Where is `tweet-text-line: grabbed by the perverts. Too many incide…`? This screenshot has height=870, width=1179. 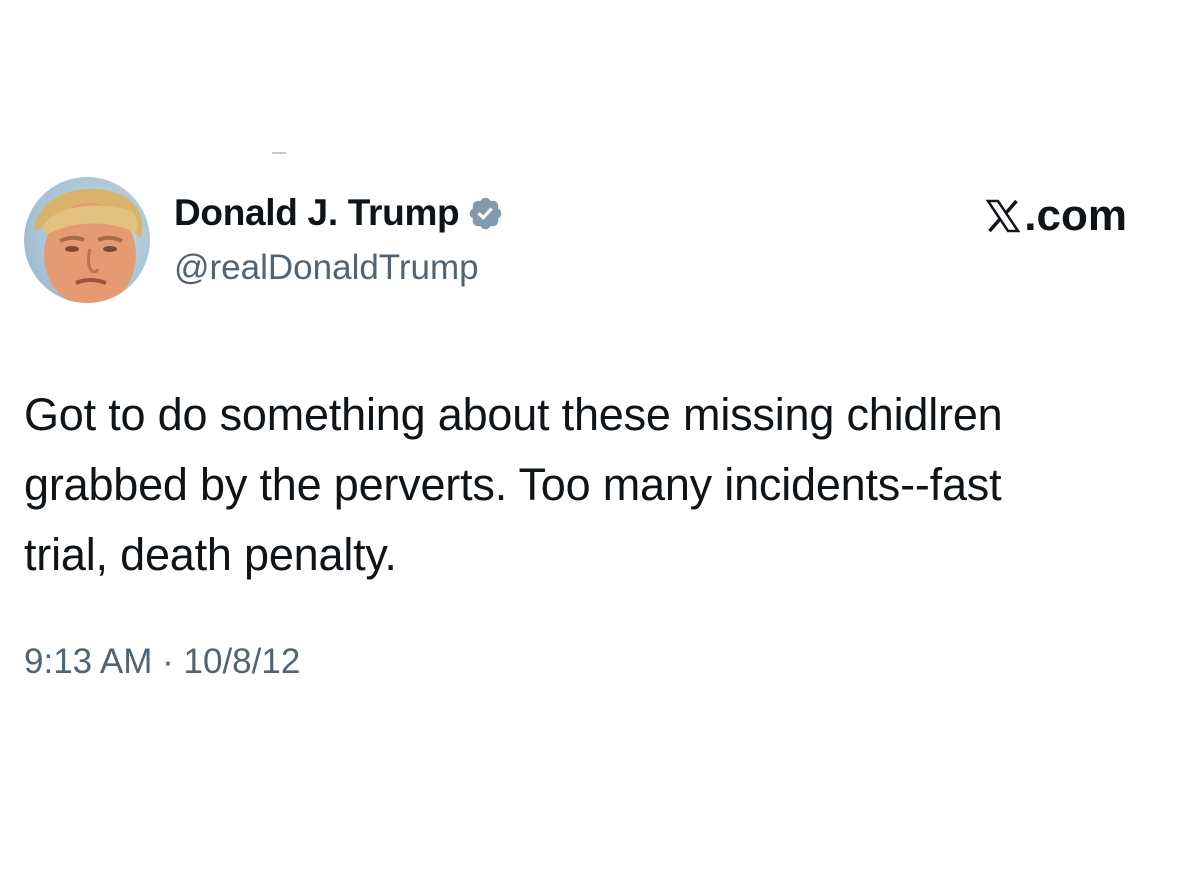 tweet-text-line: grabbed by the perverts. Too many incide… is located at coordinates (513, 484).